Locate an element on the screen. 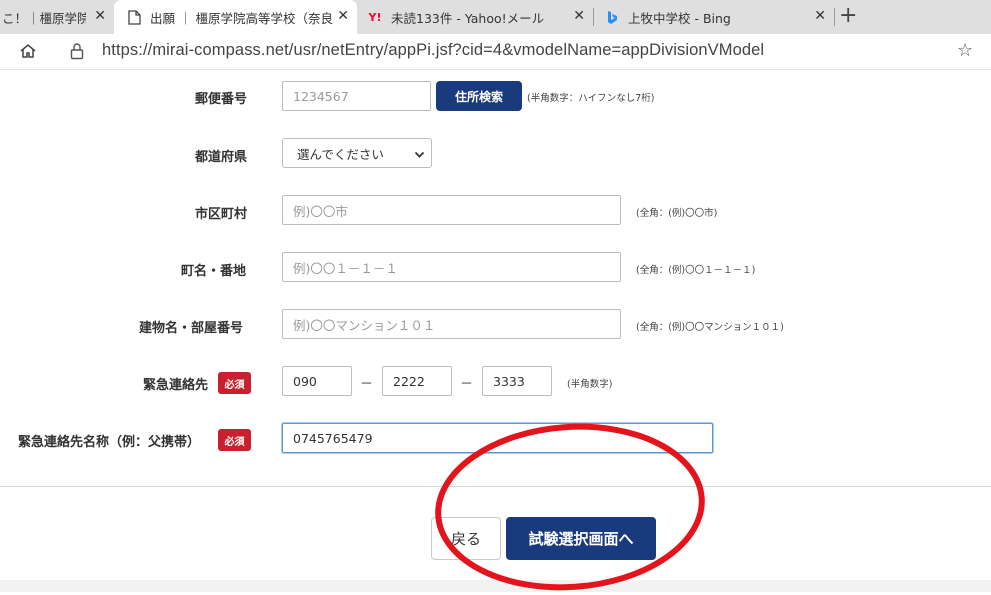 The image size is (991, 595). tab-title: こ！｜橿原学院高 is located at coordinates (44, 18).